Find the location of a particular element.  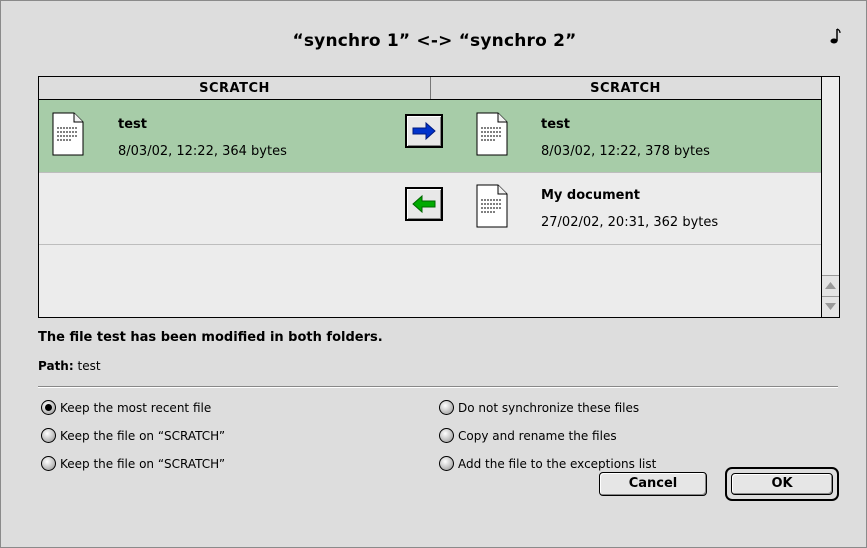

path-value: test is located at coordinates (89, 366).